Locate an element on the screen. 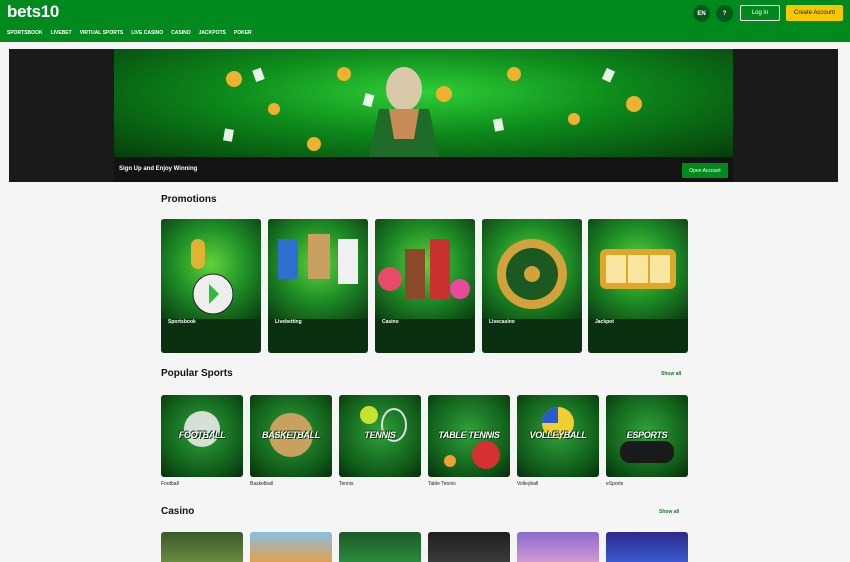 Image resolution: width=850 pixels, height=562 pixels. nav-item-casino: CASINO is located at coordinates (180, 33).